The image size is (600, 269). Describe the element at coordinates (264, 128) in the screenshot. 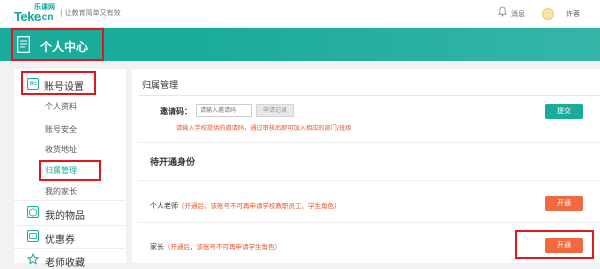

I see `invite-hint: 请输入学校提供的邀请码，通过审核后即可加入相应的部门/班级` at that location.